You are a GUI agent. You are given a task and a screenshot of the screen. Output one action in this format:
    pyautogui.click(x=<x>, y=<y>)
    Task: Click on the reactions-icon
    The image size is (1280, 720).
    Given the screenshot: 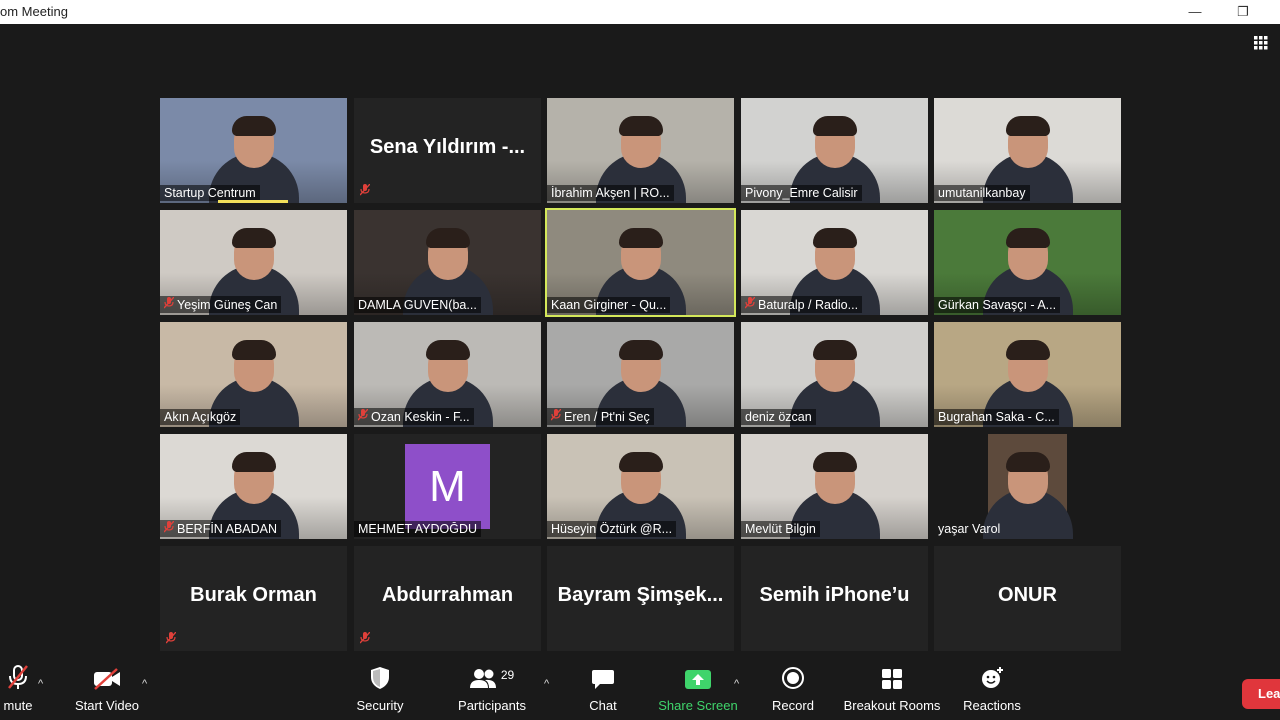 What is the action you would take?
    pyautogui.click(x=992, y=677)
    